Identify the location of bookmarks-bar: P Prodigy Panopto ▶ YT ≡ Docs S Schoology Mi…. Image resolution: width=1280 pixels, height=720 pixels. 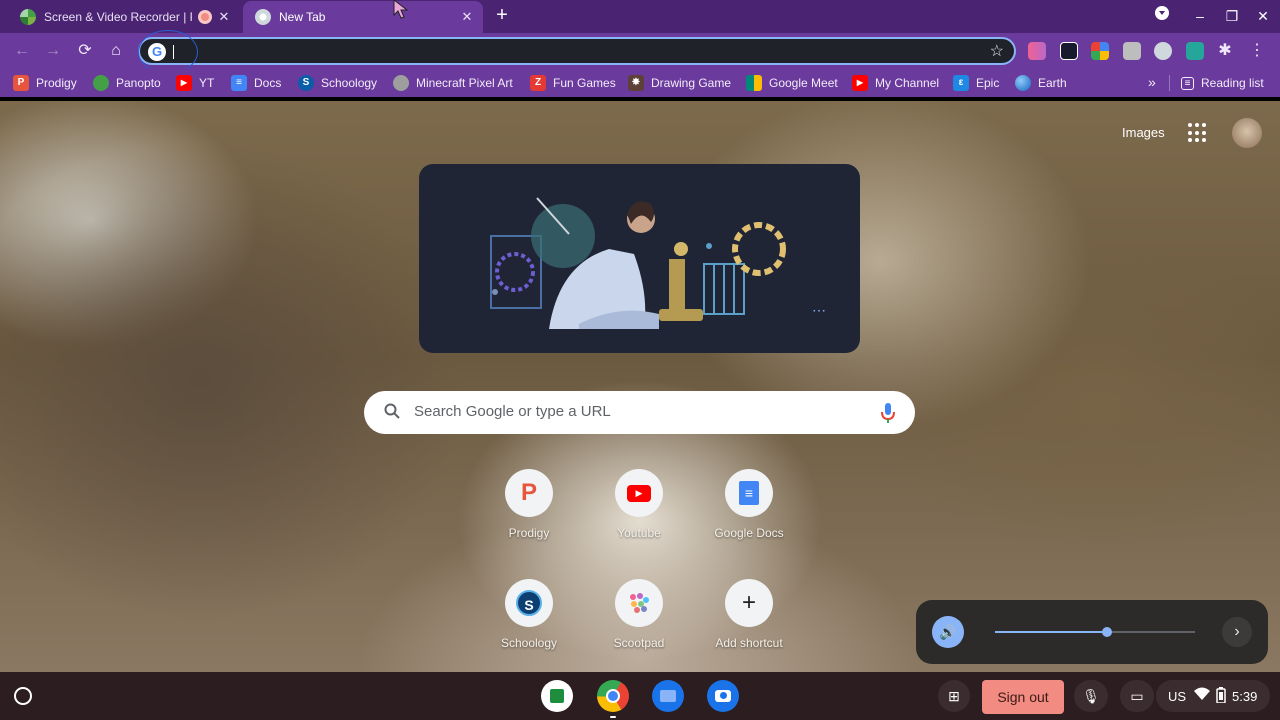
(640, 83).